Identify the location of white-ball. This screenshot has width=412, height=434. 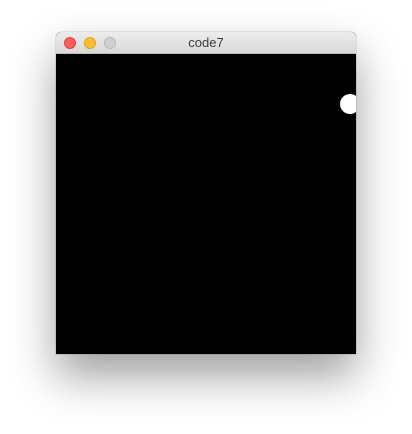
(348, 104).